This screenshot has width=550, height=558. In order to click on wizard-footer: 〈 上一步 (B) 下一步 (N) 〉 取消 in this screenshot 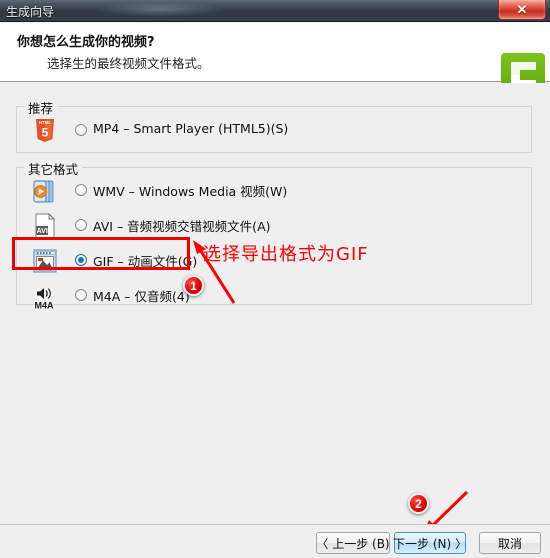, I will do `click(275, 541)`.